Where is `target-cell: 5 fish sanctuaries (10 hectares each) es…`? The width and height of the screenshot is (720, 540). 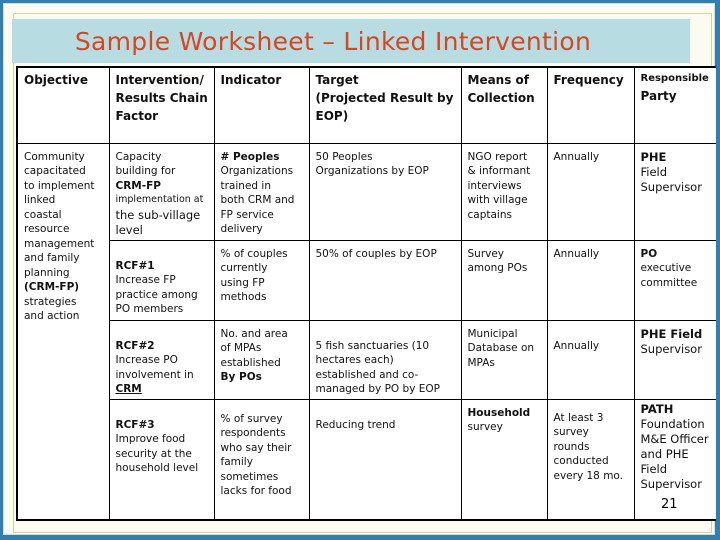
target-cell: 5 fish sanctuaries (10 hectares each) es… is located at coordinates (385, 359).